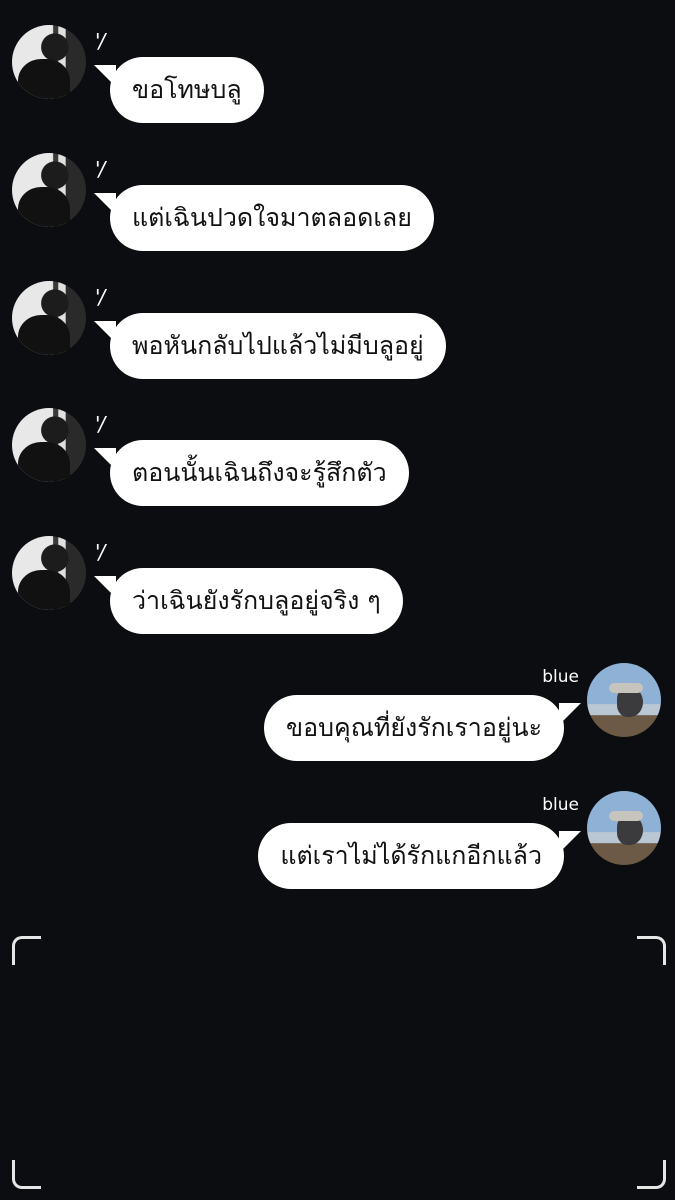  Describe the element at coordinates (187, 90) in the screenshot. I see `message-bubble: ขอโทษบลู` at that location.